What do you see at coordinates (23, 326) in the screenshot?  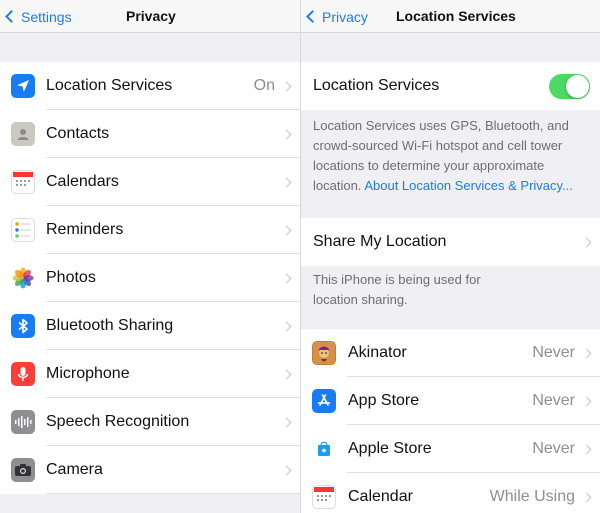 I see `bluetooth-icon` at bounding box center [23, 326].